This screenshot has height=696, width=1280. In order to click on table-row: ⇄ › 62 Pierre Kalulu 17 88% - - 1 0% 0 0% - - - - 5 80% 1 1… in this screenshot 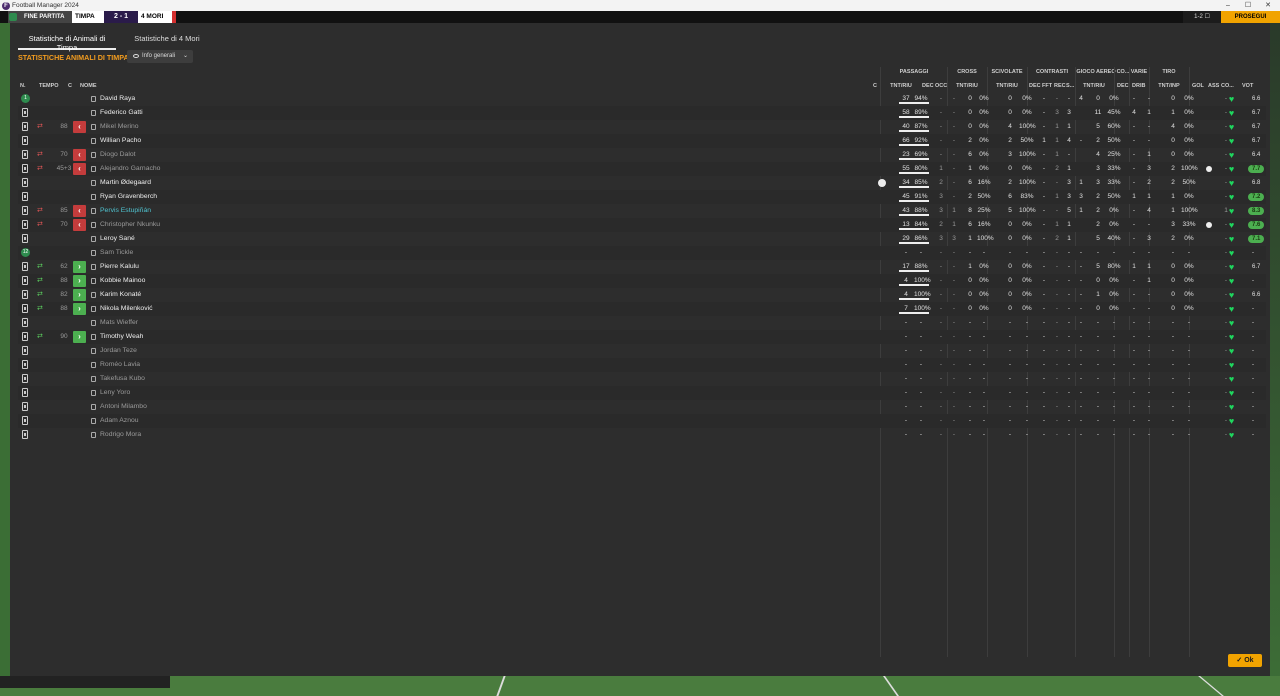, I will do `click(642, 267)`.